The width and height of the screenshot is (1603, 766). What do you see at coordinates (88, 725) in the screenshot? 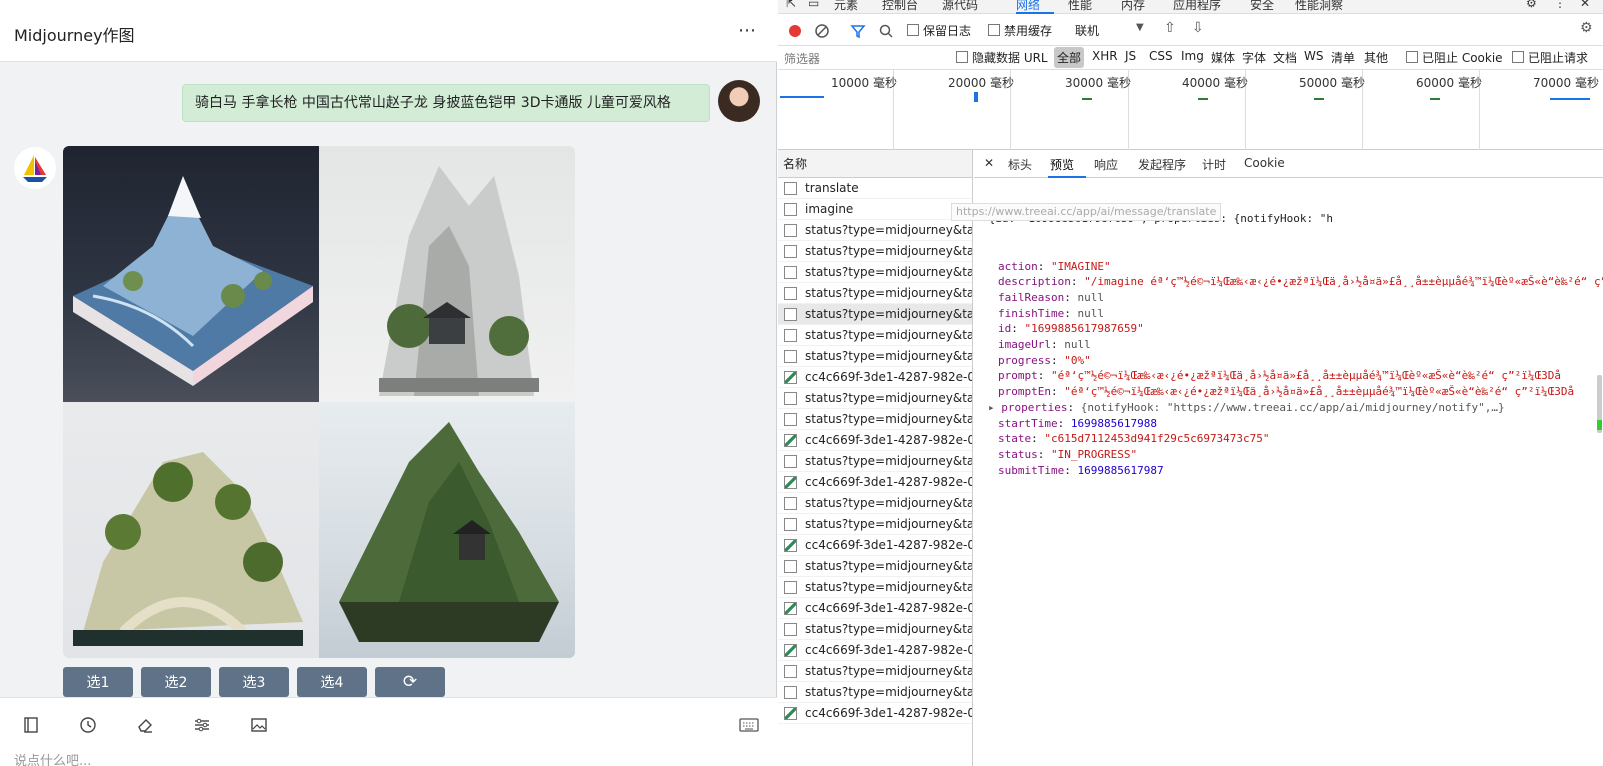
I see `history-clock-icon` at bounding box center [88, 725].